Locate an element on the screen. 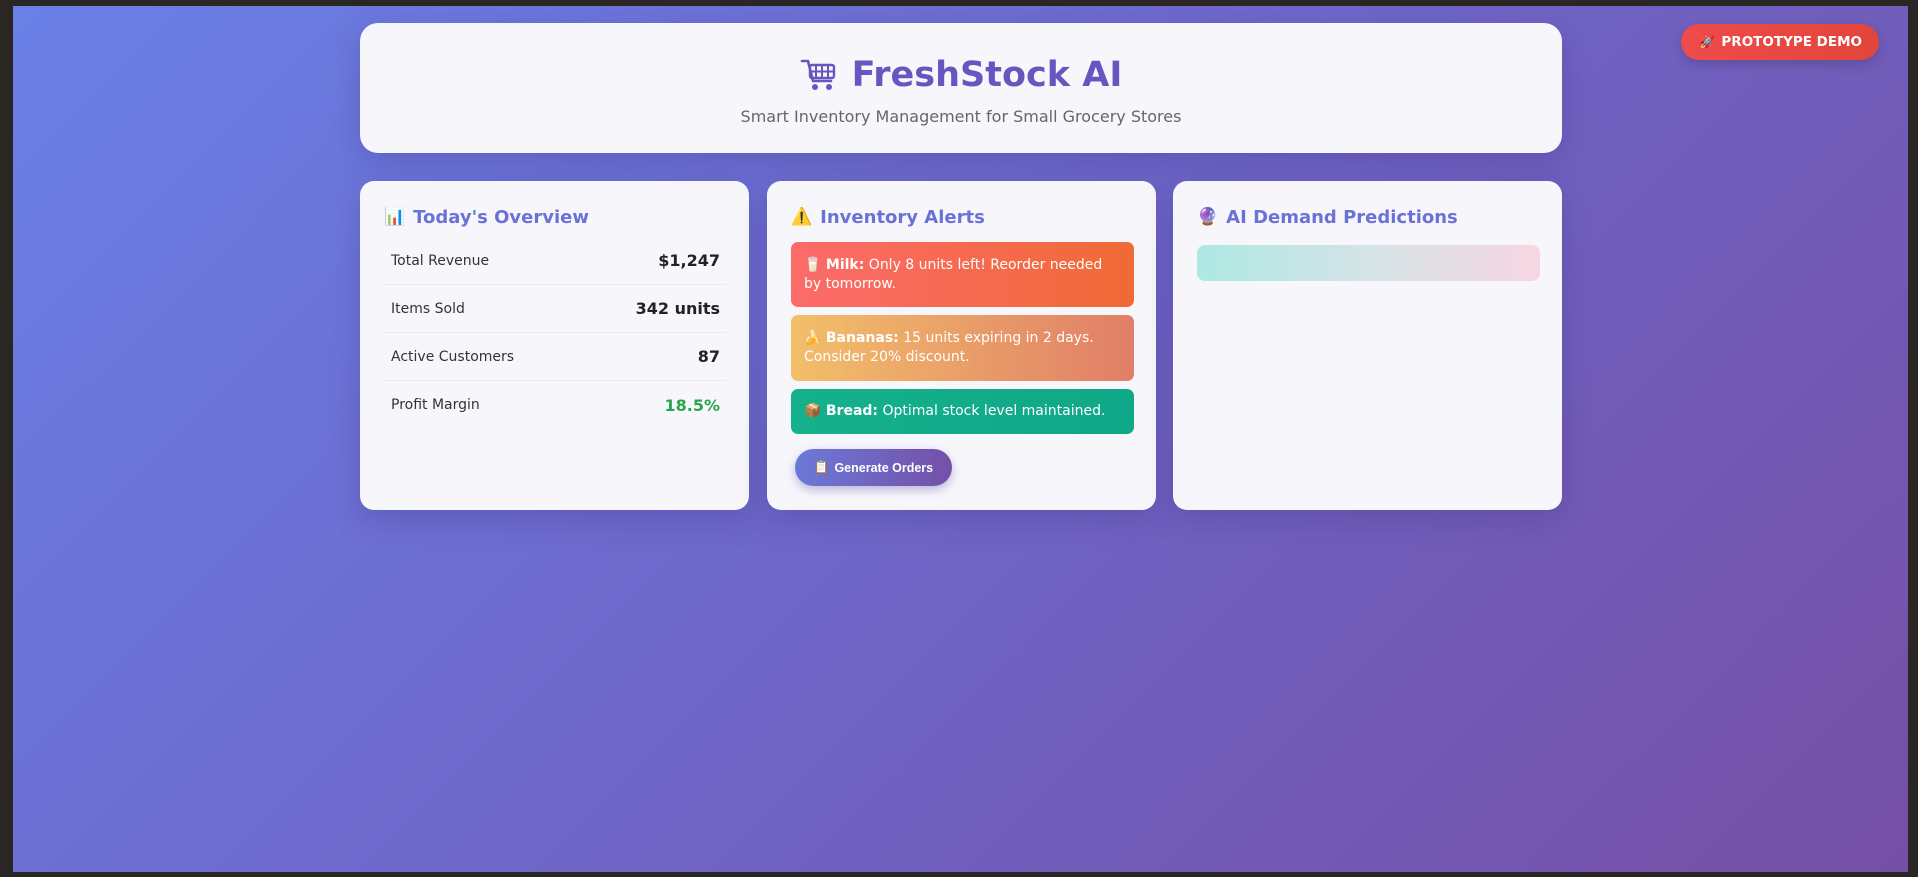 This screenshot has width=1918, height=877. app-title-text: FreshStock AI is located at coordinates (987, 75).